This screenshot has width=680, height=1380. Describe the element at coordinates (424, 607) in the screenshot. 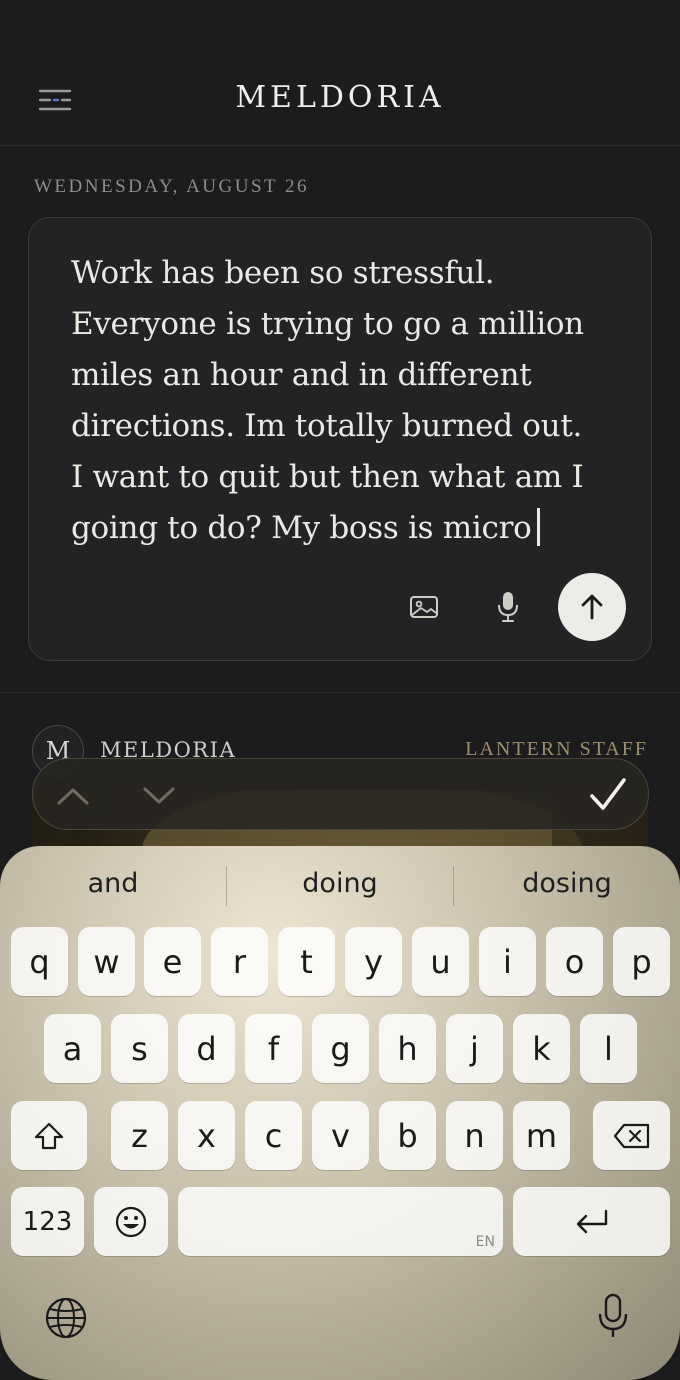

I see `image-icon` at that location.